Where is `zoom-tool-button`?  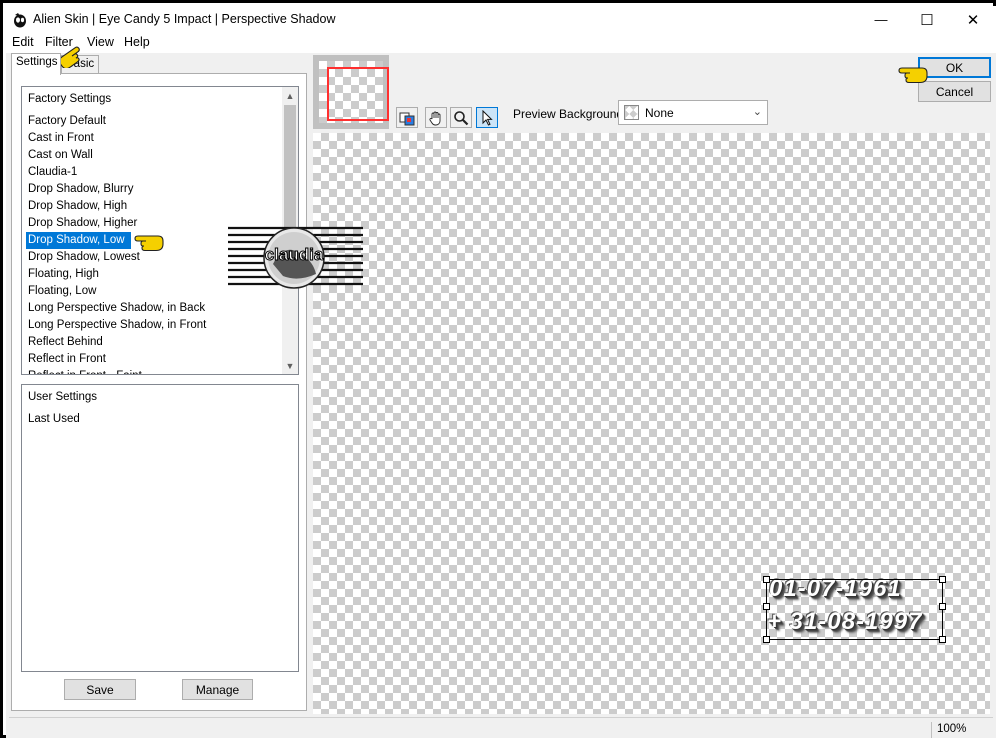 zoom-tool-button is located at coordinates (461, 117).